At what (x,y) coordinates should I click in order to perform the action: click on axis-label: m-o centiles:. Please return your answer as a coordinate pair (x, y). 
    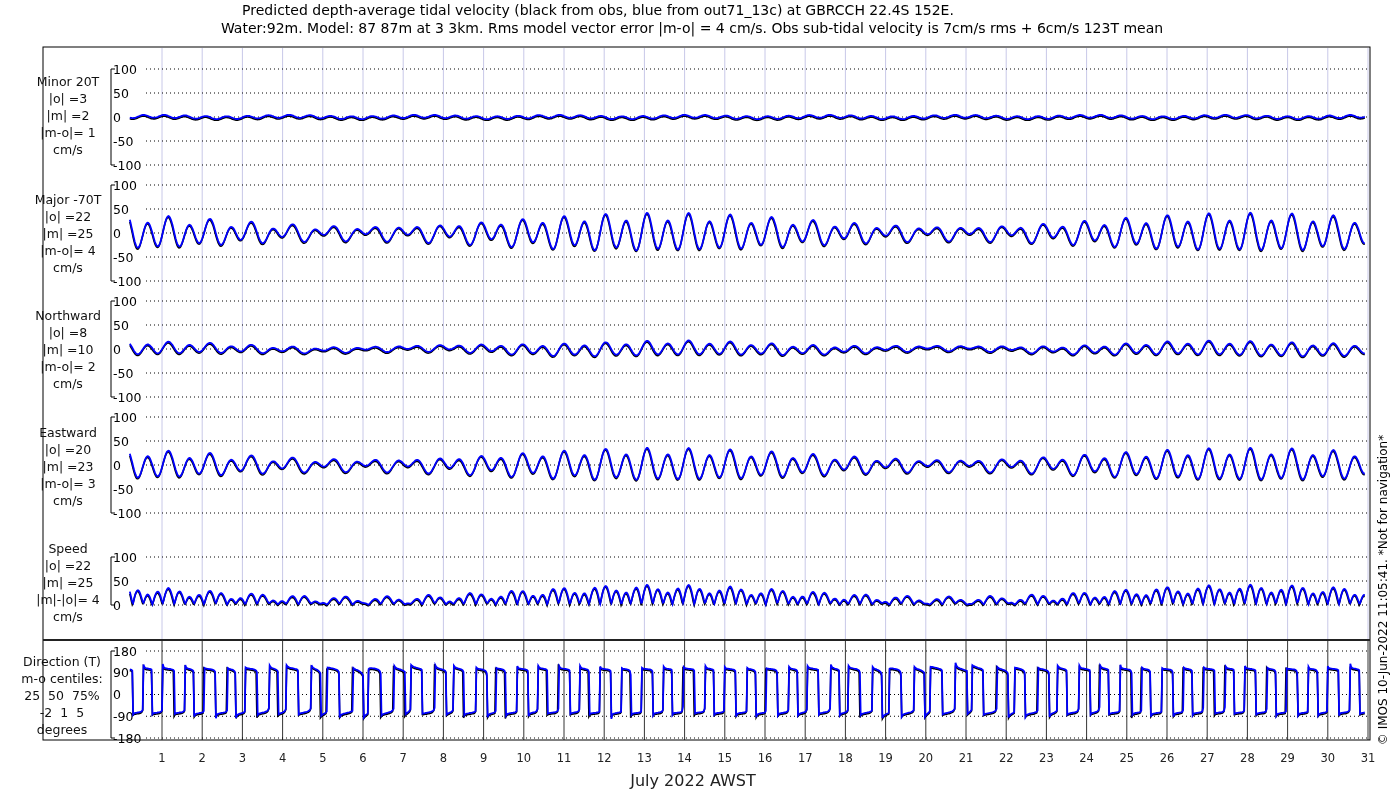
    Looking at the image, I should click on (62, 678).